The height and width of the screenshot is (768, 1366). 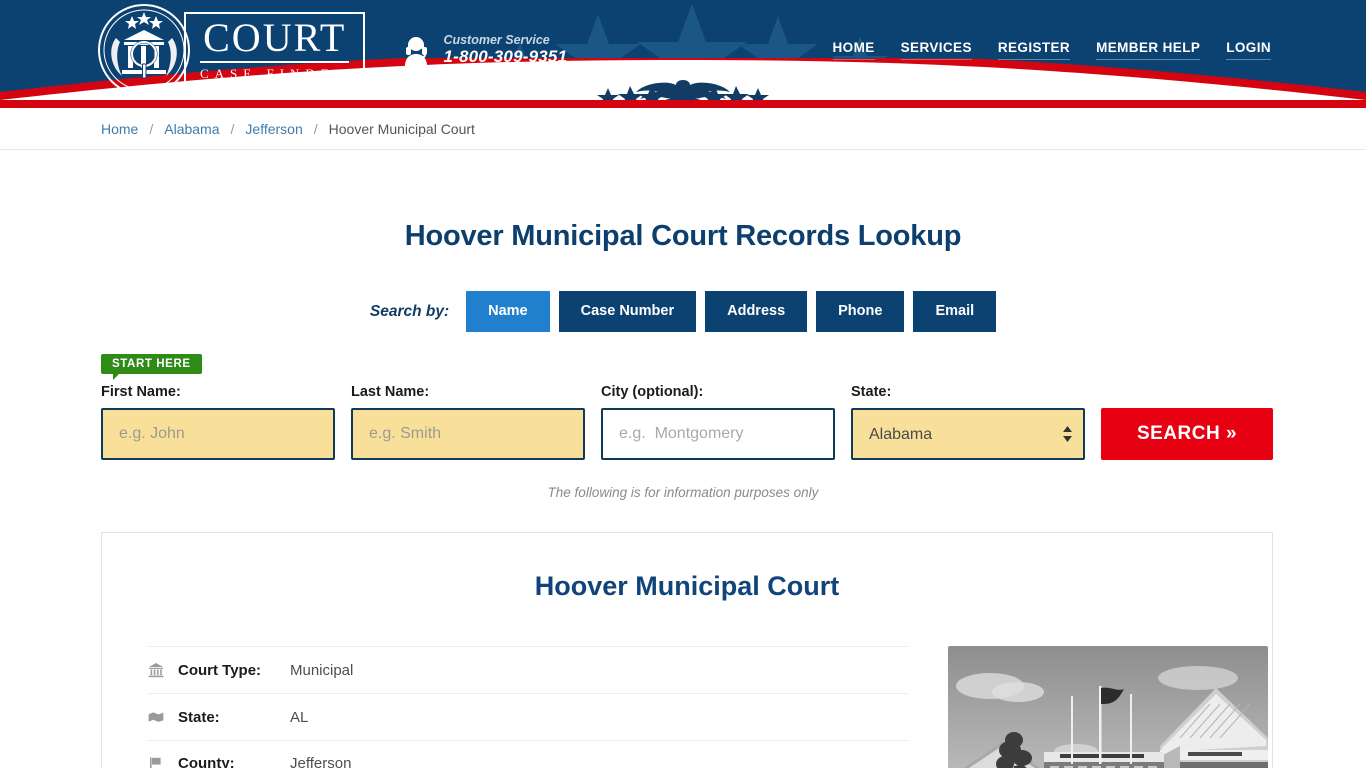 What do you see at coordinates (1034, 50) in the screenshot?
I see `nav-item-register: REGISTER` at bounding box center [1034, 50].